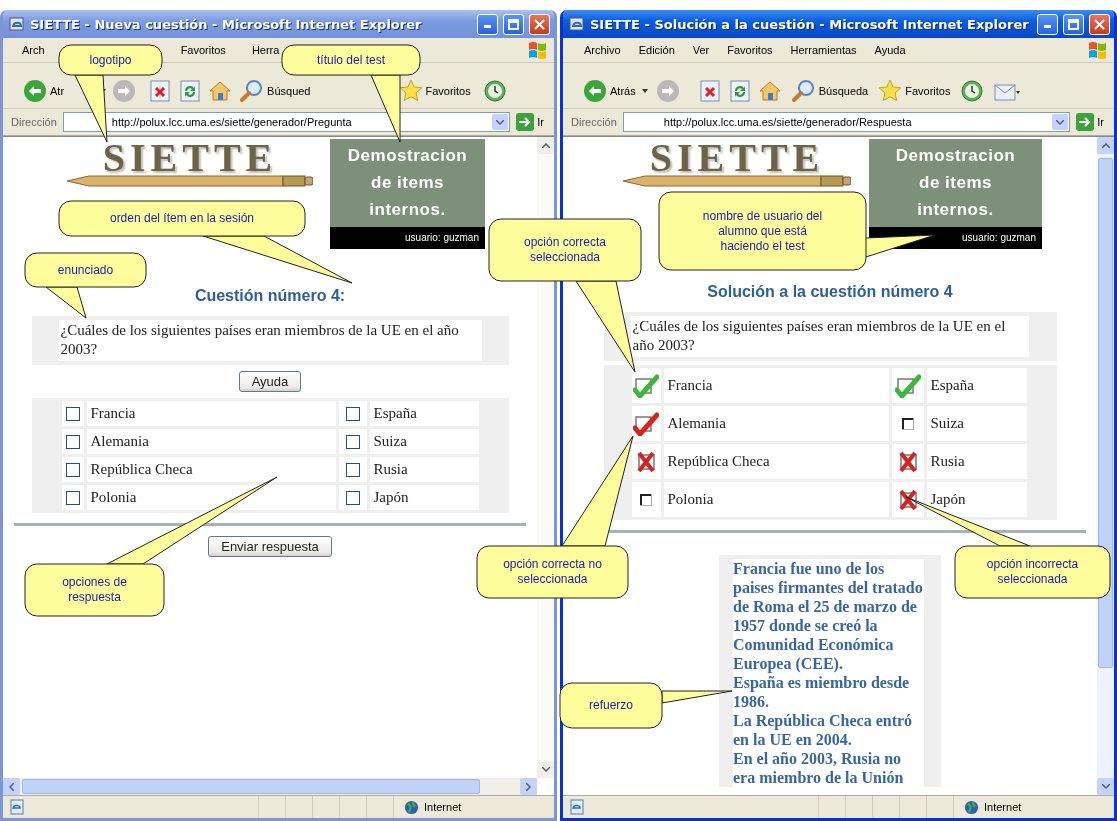  Describe the element at coordinates (822, 692) in the screenshot. I see `feedback-text: España es miembro desde 1986.` at that location.